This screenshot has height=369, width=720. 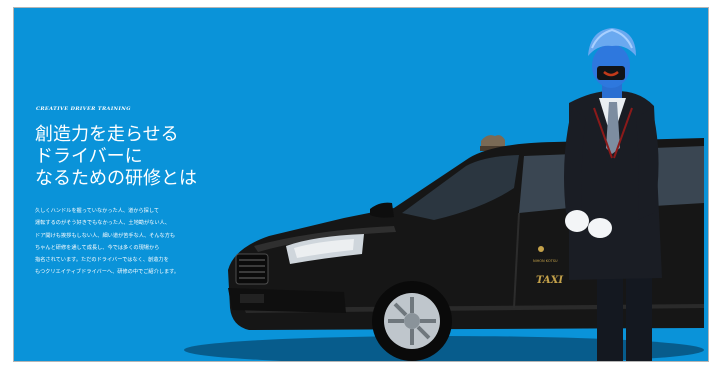 I want to click on body-line: ドア開けも挨拶もしない人、細い道が苦手な人、そんな方も, so click(x=105, y=235).